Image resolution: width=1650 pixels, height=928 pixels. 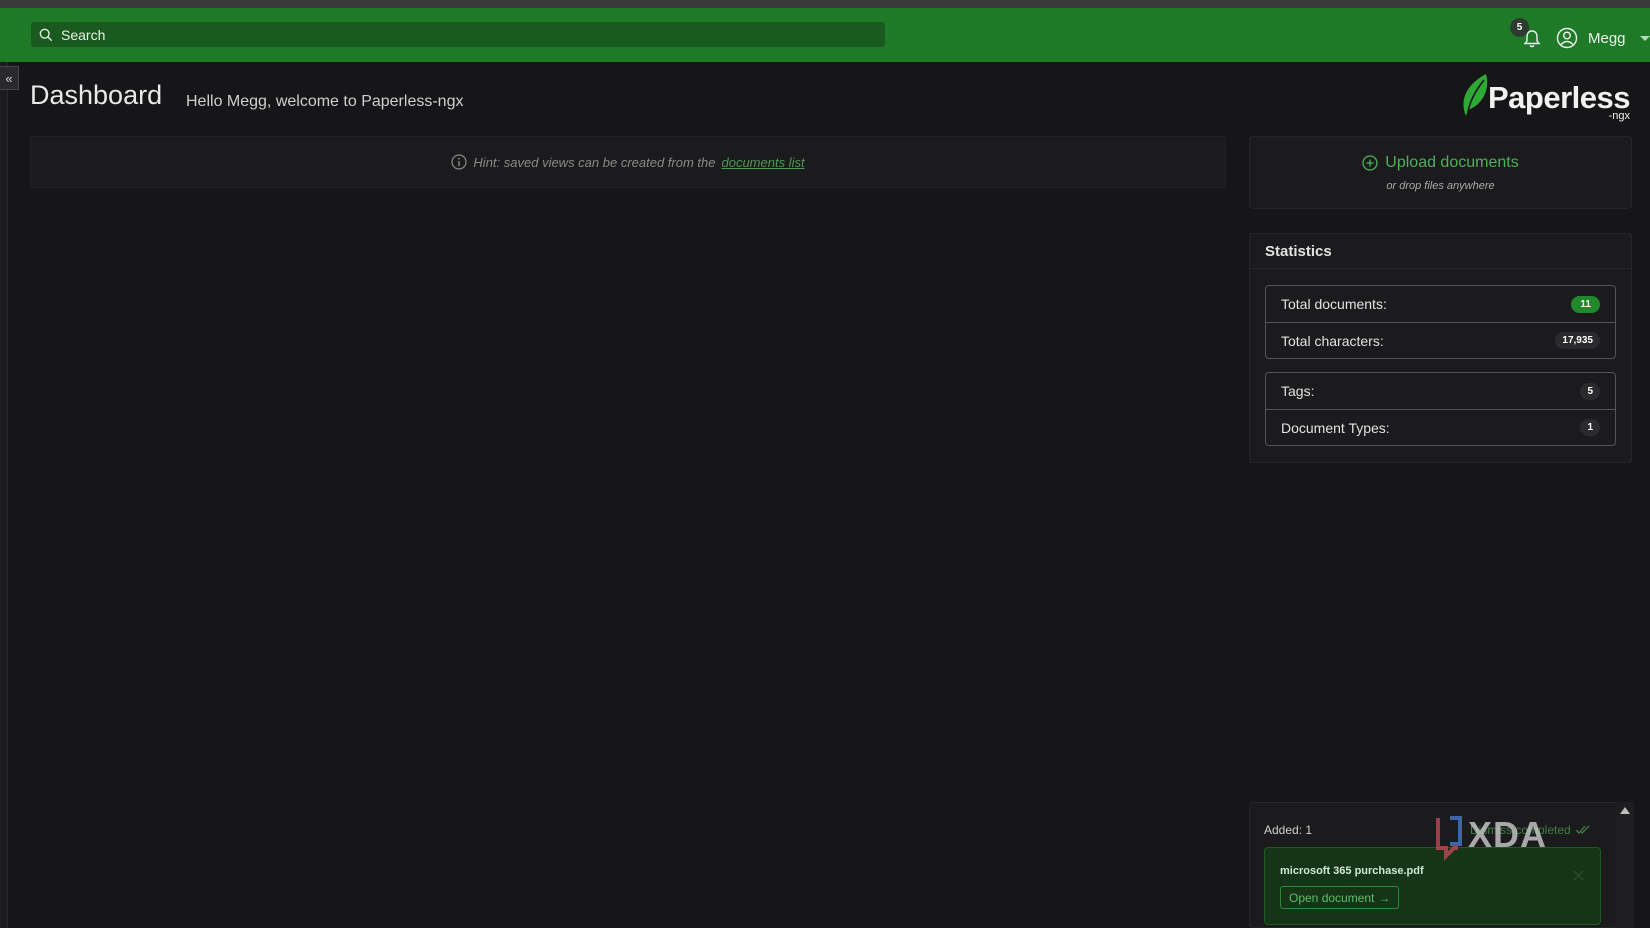 I want to click on status-scrollbar, so click(x=1625, y=865).